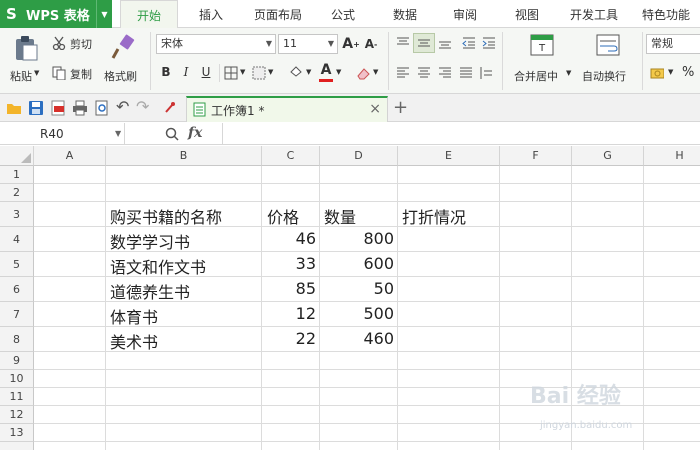 This screenshot has height=450, width=700. What do you see at coordinates (17, 339) in the screenshot?
I see `row-header-8: 8` at bounding box center [17, 339].